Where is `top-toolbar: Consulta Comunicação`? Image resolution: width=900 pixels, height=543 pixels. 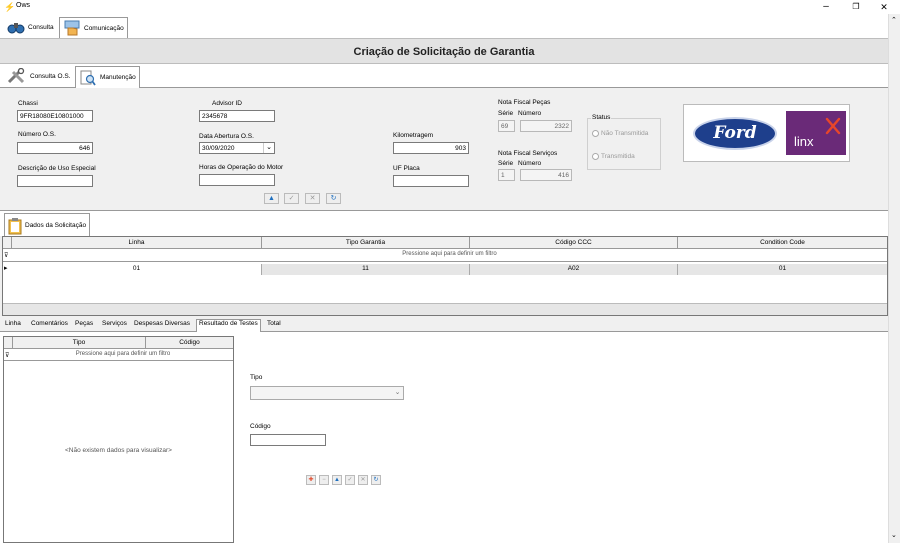 top-toolbar: Consulta Comunicação is located at coordinates (450, 26).